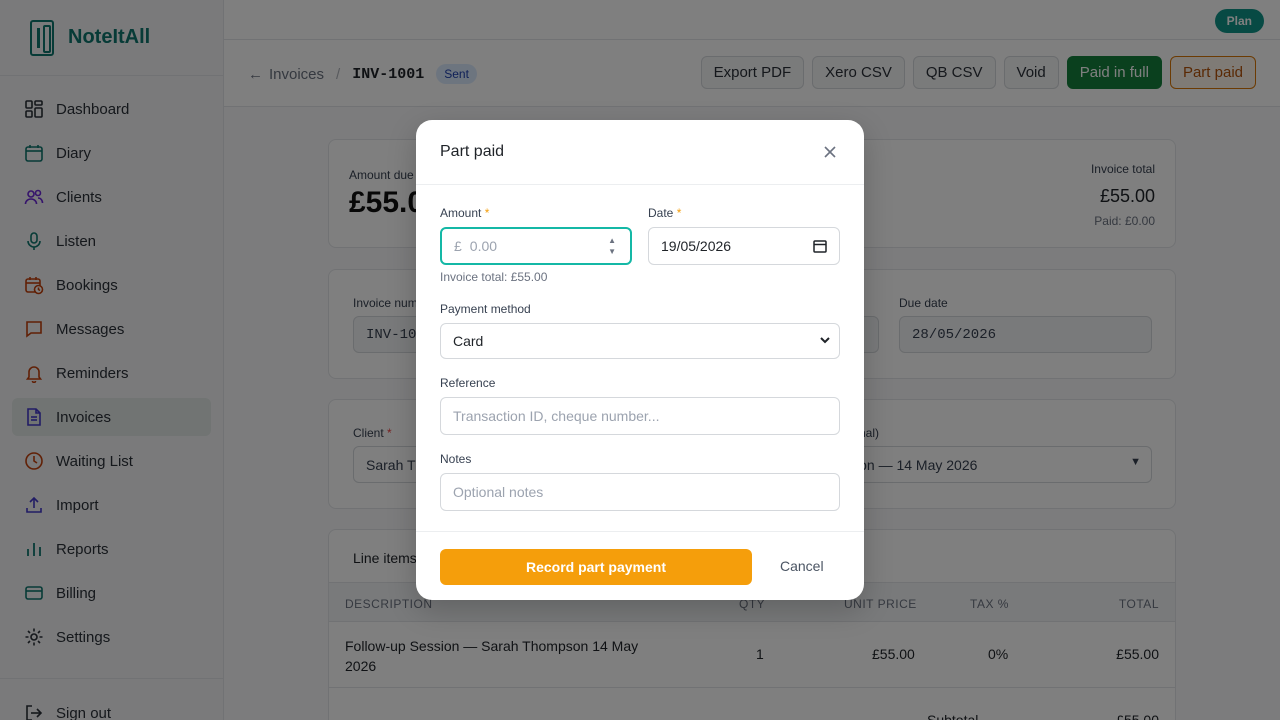 This screenshot has height=720, width=1280. I want to click on payment-method-select: Card, so click(640, 341).